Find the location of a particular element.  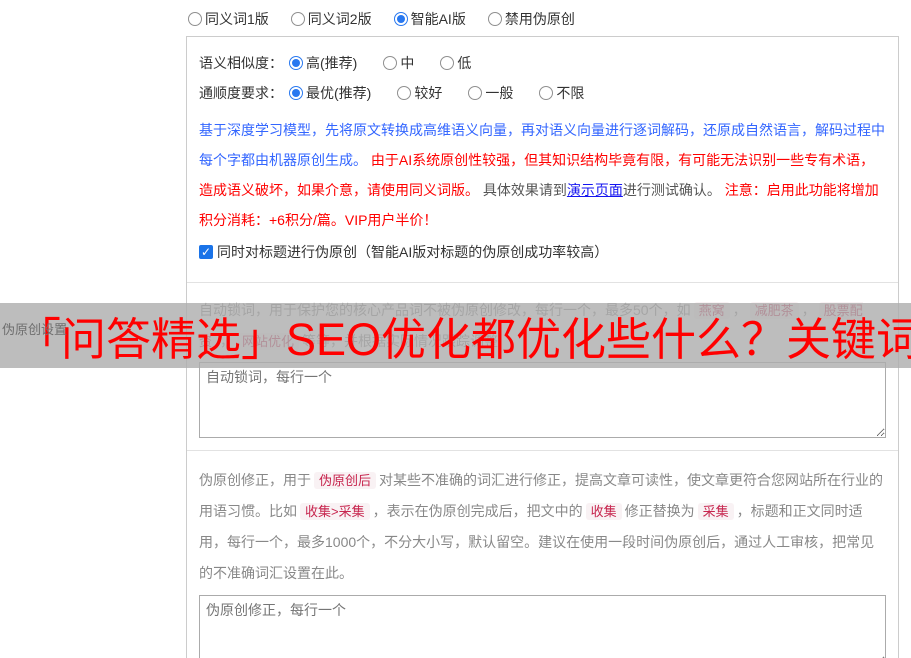

checkbox-label: 同时对标题进行伪原创（智能AI版对标题的伪原创成功率较高） is located at coordinates (413, 252).